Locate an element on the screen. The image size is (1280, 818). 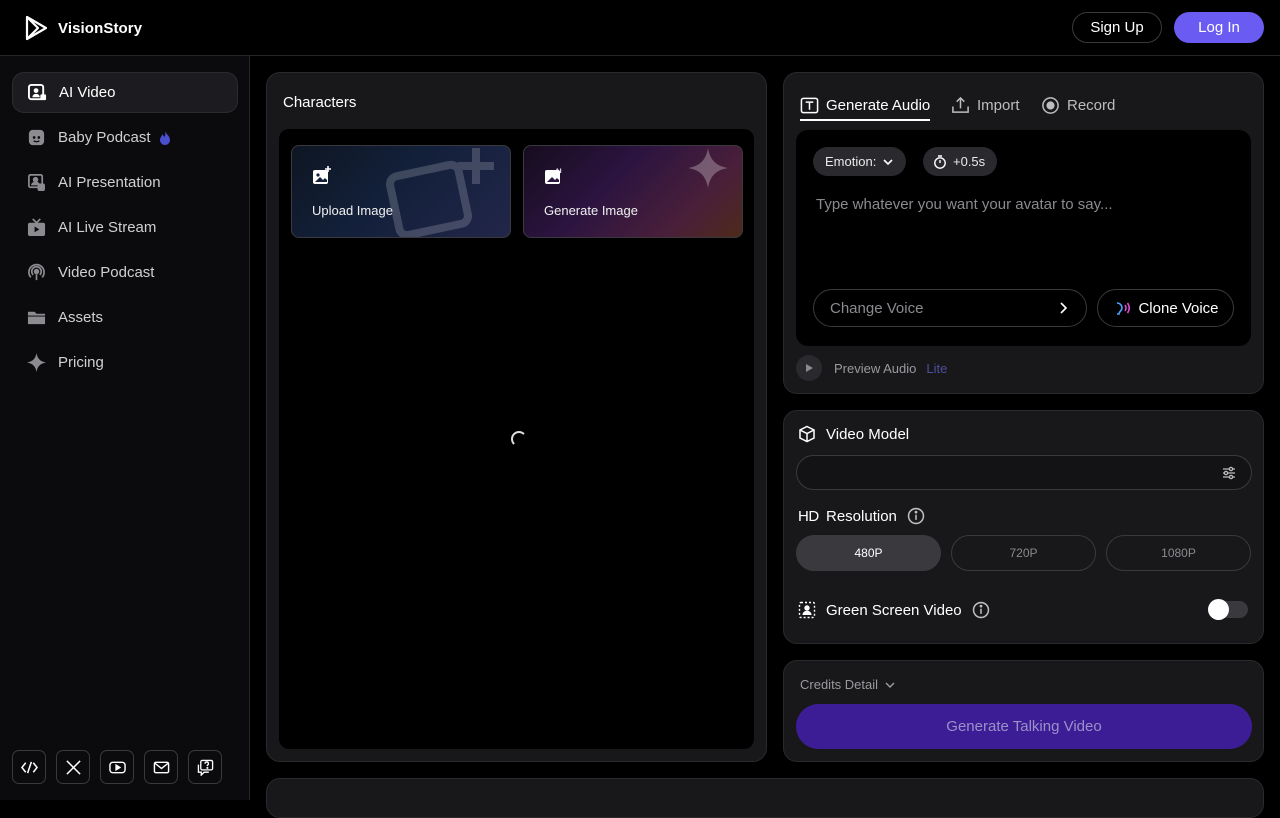
generate-image-label: Generate Image is located at coordinates (591, 210).